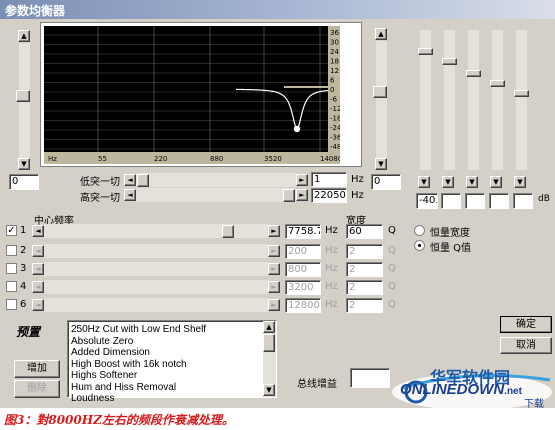 The width and height of the screenshot is (555, 430). What do you see at coordinates (110, 353) in the screenshot?
I see `preset-item: Added Dimension` at bounding box center [110, 353].